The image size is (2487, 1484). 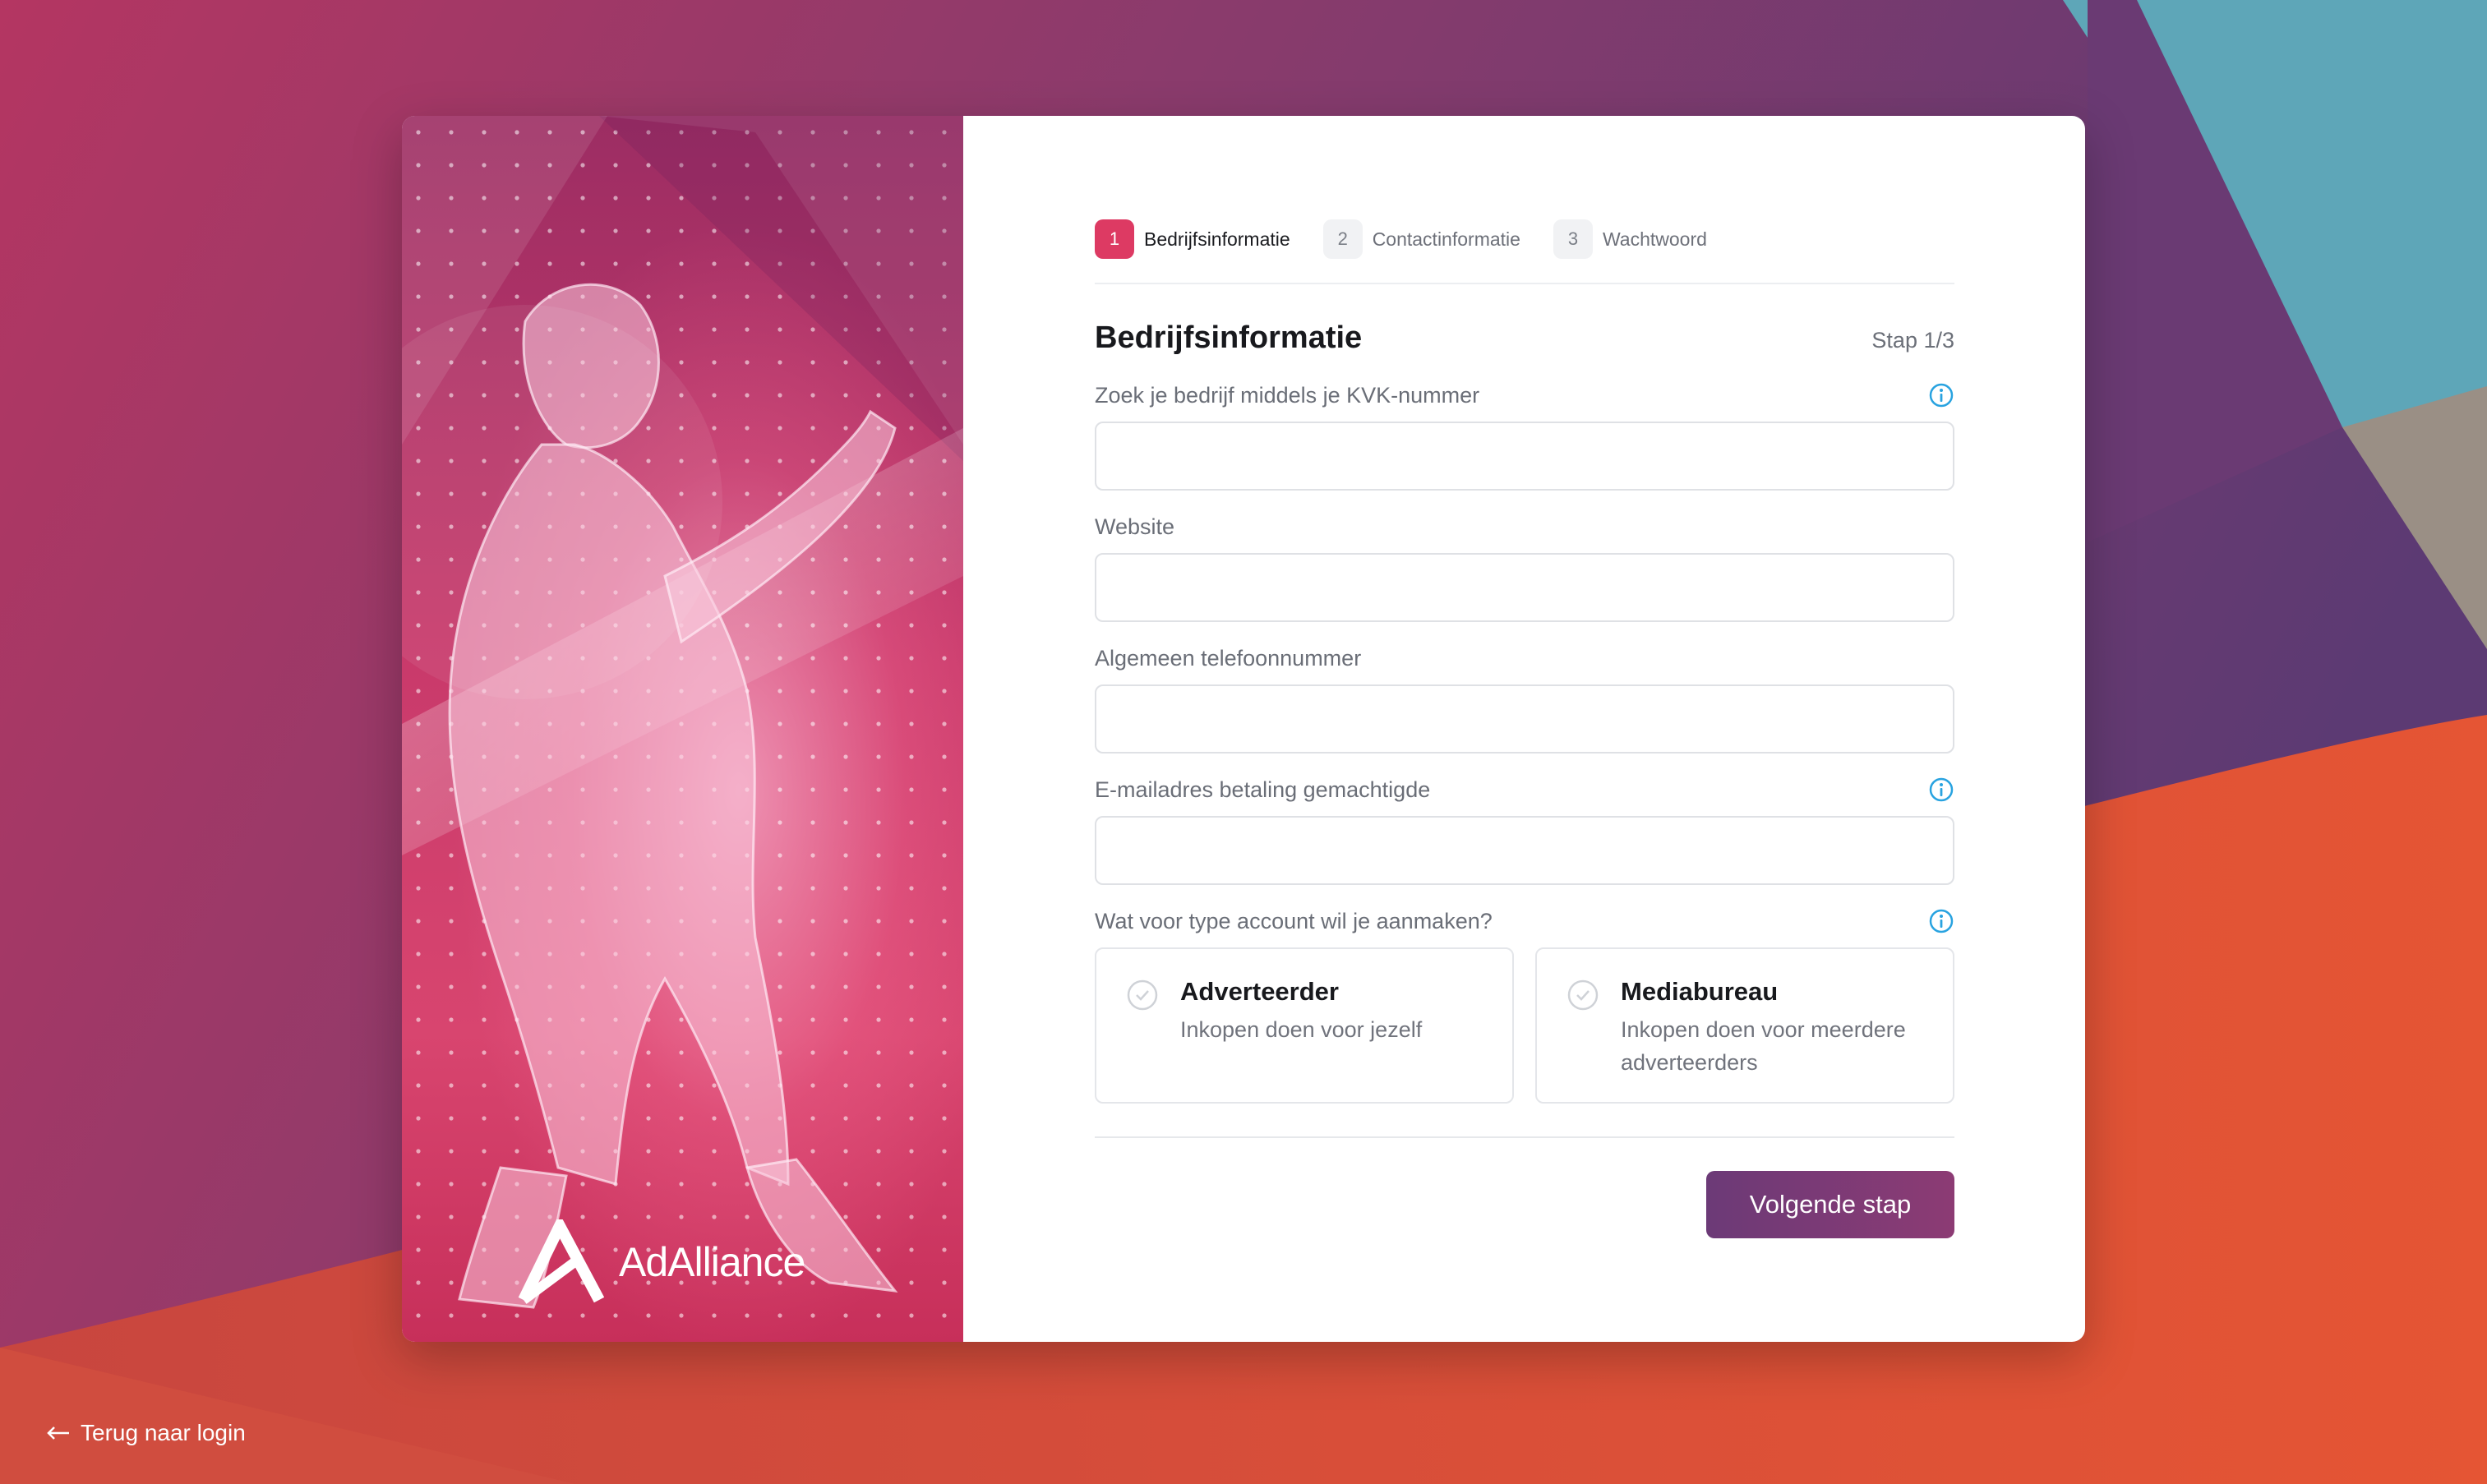 I want to click on back-to-login-link: Terug naar login, so click(x=146, y=1433).